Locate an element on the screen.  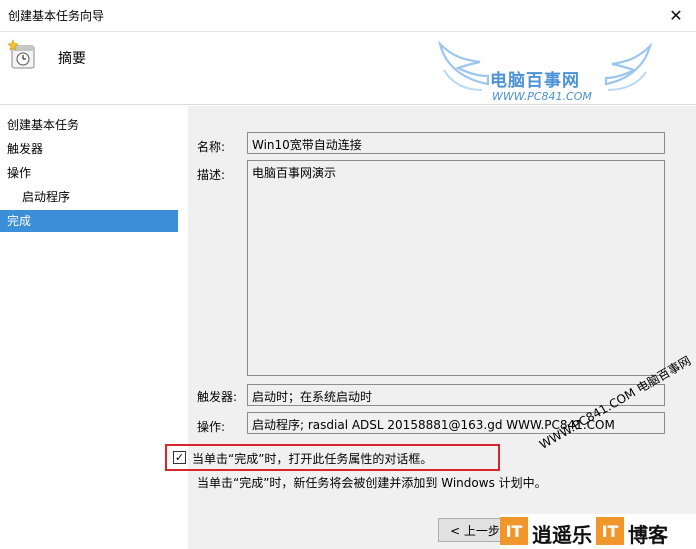
name-label: 名称: is located at coordinates (211, 147).